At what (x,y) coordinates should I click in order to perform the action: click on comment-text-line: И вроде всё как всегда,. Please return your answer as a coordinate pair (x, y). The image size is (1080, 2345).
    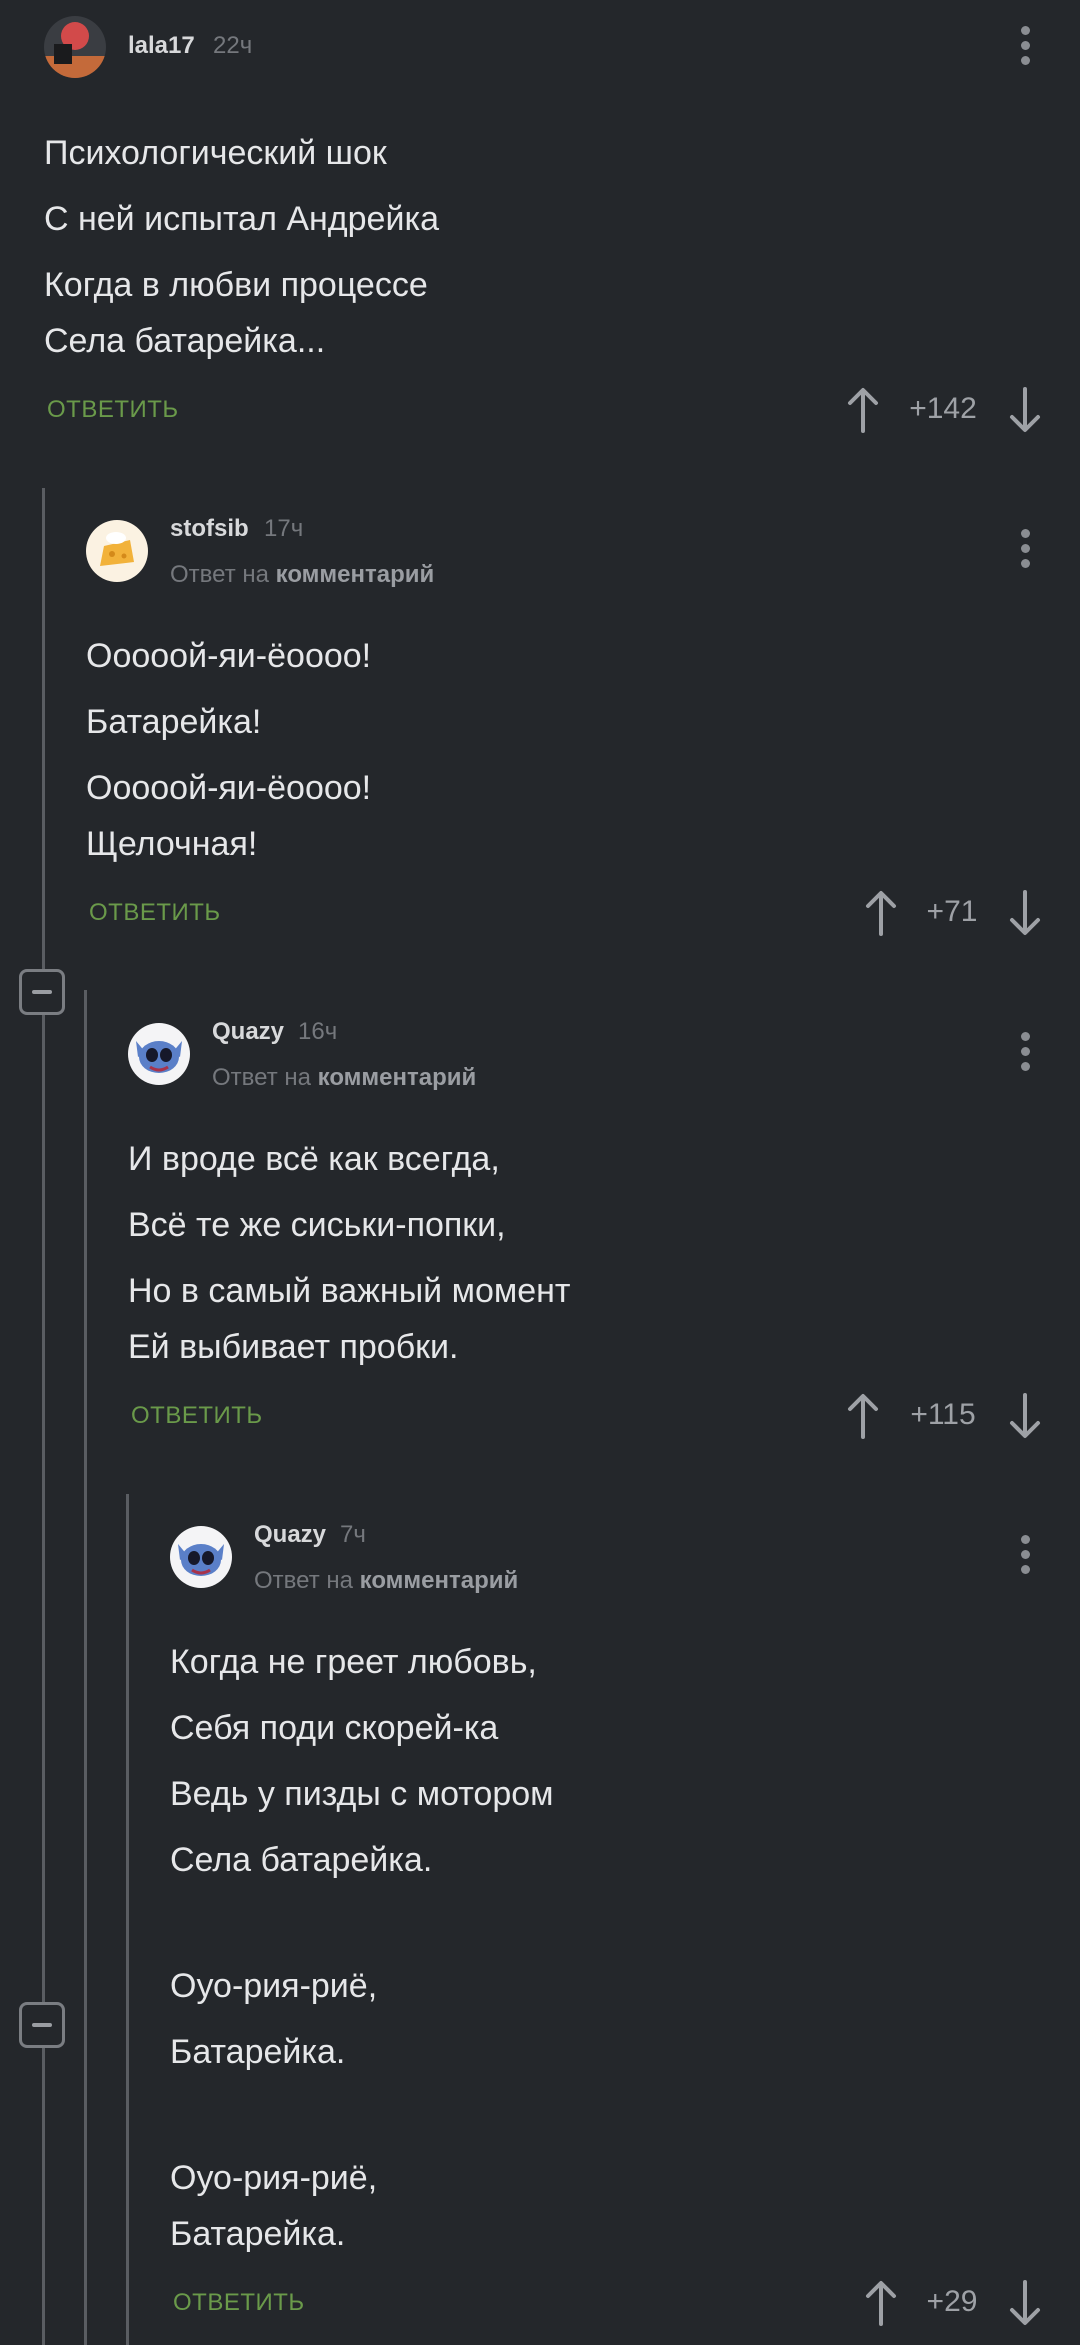
    Looking at the image, I should click on (314, 1159).